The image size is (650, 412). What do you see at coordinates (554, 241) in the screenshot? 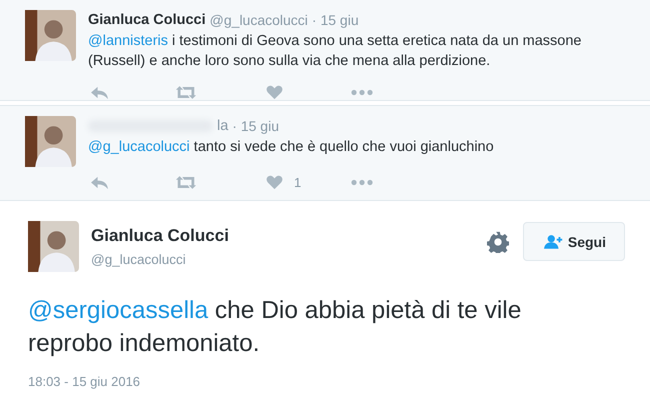
I see `add-user-icon` at bounding box center [554, 241].